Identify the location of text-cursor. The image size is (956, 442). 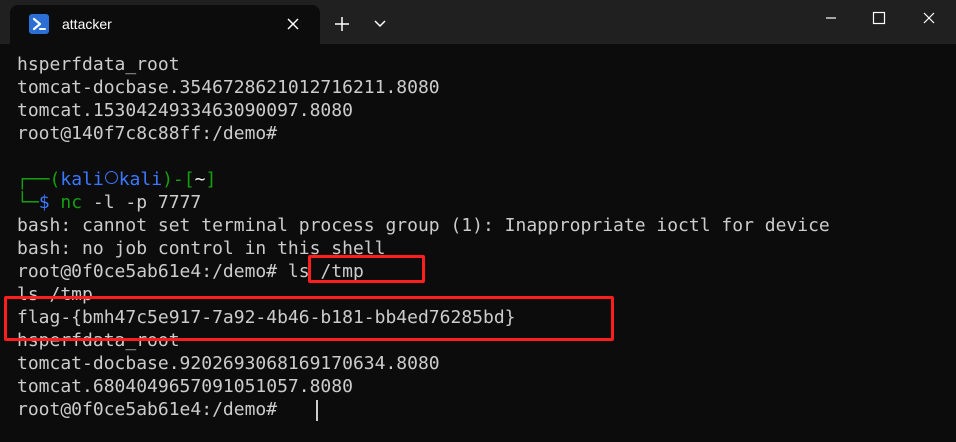
(317, 410).